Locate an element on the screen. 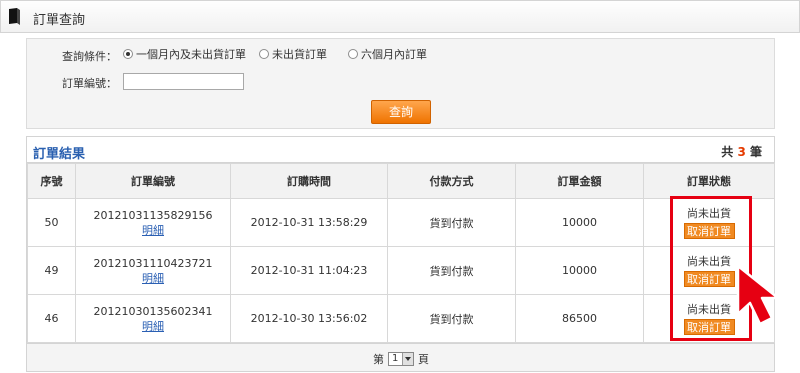  seq-cell: 49 is located at coordinates (51, 270).